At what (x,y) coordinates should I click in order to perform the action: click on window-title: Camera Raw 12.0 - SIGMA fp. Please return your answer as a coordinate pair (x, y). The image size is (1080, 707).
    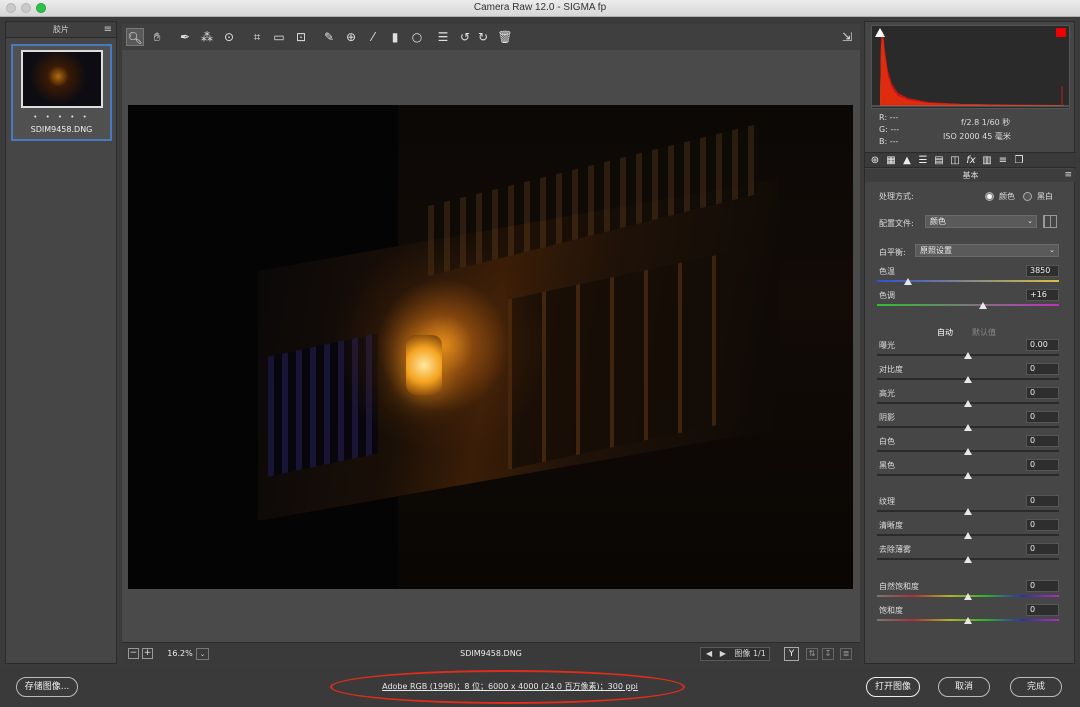
    Looking at the image, I should click on (540, 7).